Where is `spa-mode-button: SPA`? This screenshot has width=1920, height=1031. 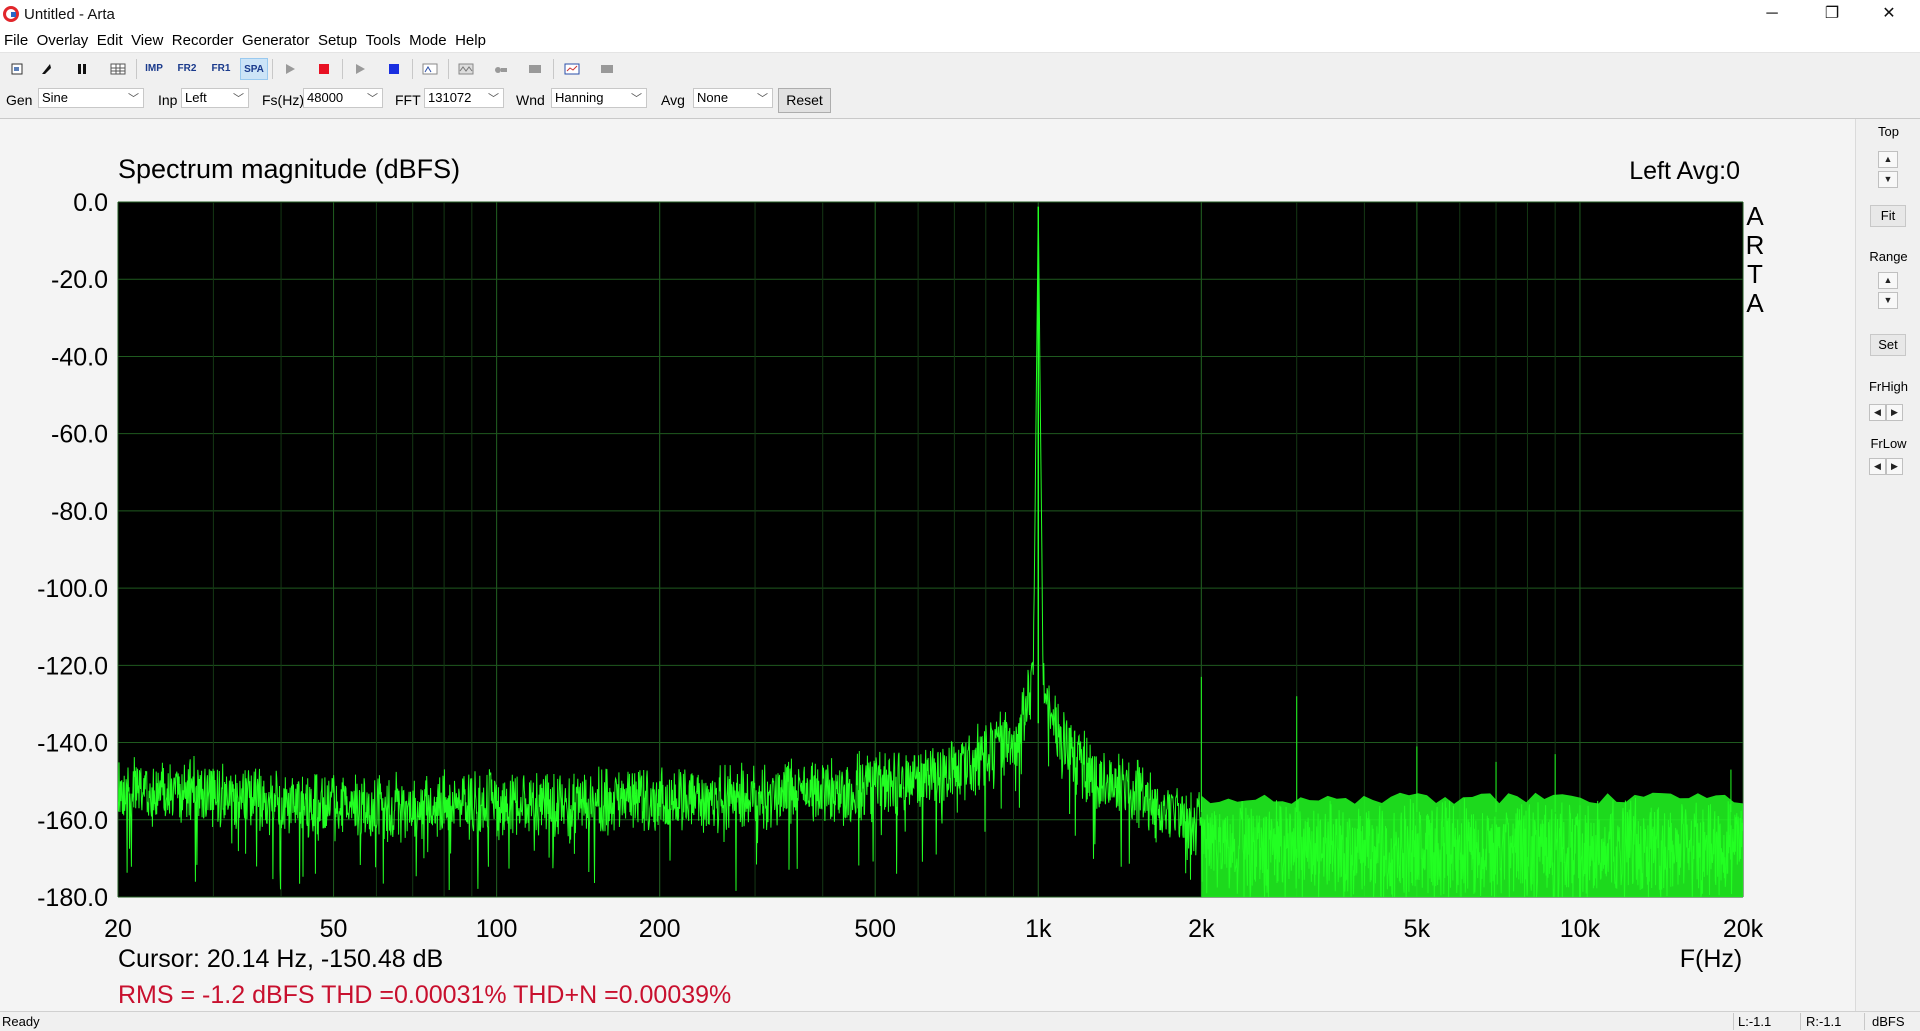 spa-mode-button: SPA is located at coordinates (254, 69).